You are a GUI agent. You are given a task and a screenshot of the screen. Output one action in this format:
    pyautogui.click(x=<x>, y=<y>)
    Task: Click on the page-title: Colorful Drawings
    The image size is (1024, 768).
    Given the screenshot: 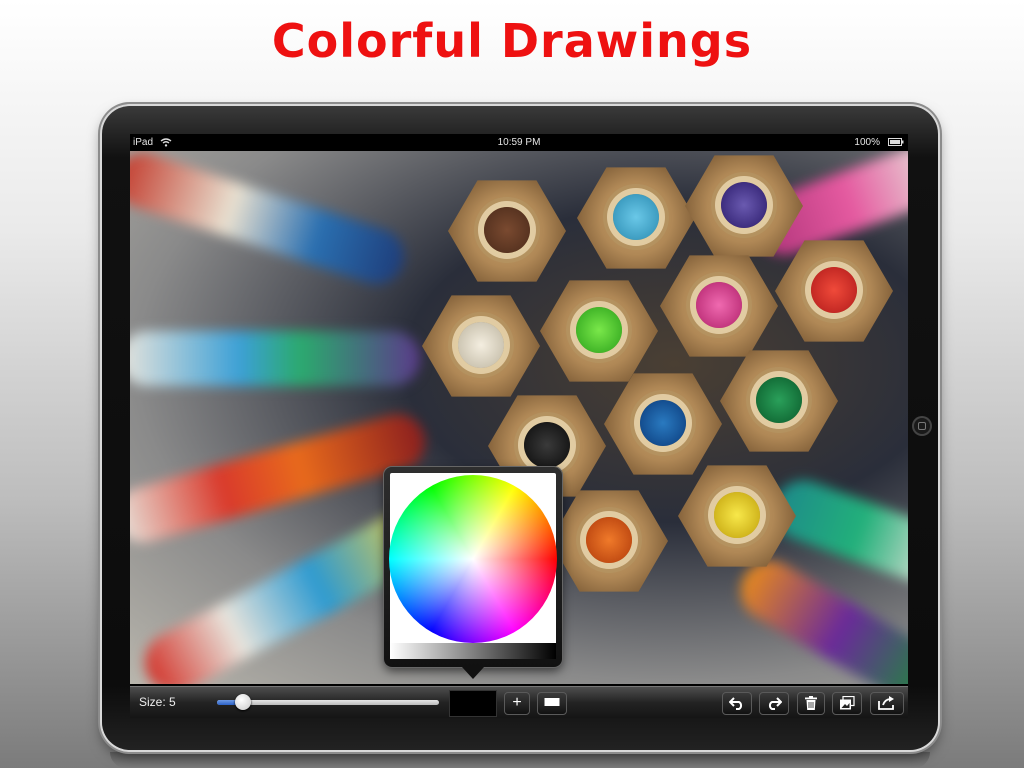 What is the action you would take?
    pyautogui.click(x=512, y=41)
    